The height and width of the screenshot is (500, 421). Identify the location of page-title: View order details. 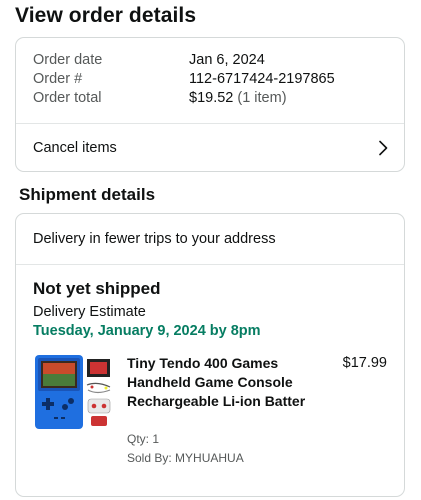
(106, 15).